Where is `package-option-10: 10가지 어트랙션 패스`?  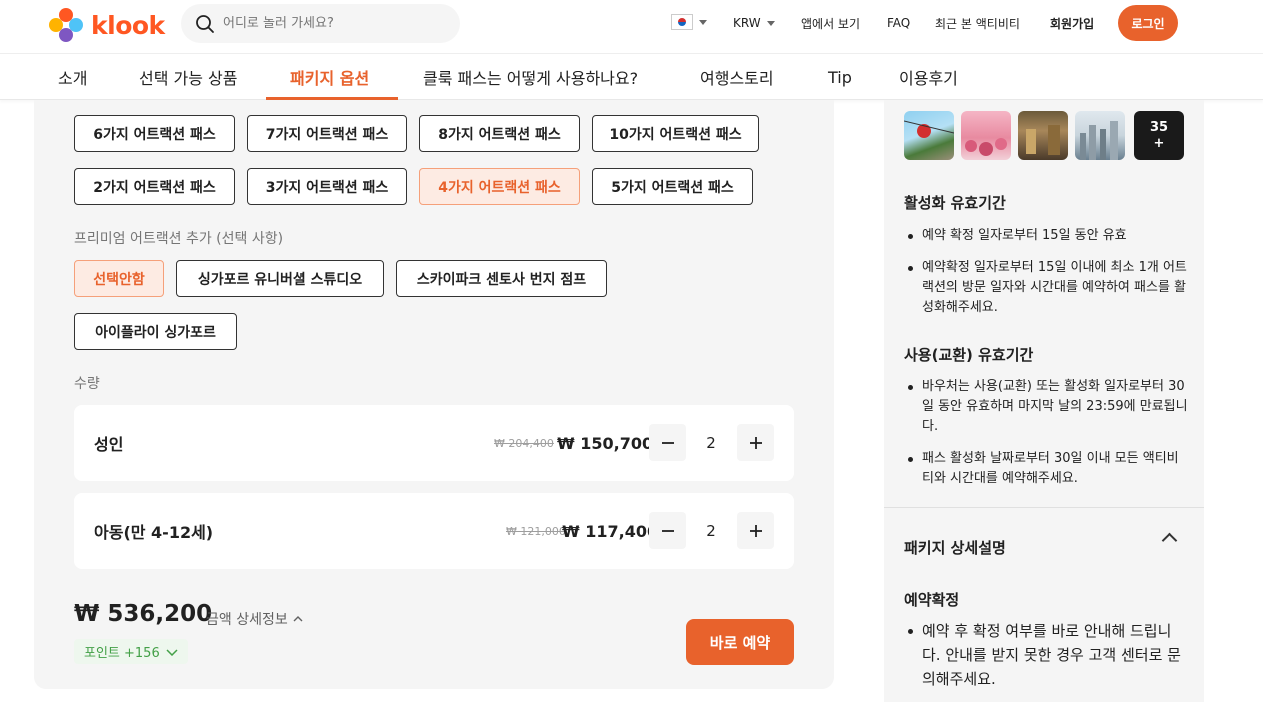 package-option-10: 10가지 어트랙션 패스 is located at coordinates (675, 133).